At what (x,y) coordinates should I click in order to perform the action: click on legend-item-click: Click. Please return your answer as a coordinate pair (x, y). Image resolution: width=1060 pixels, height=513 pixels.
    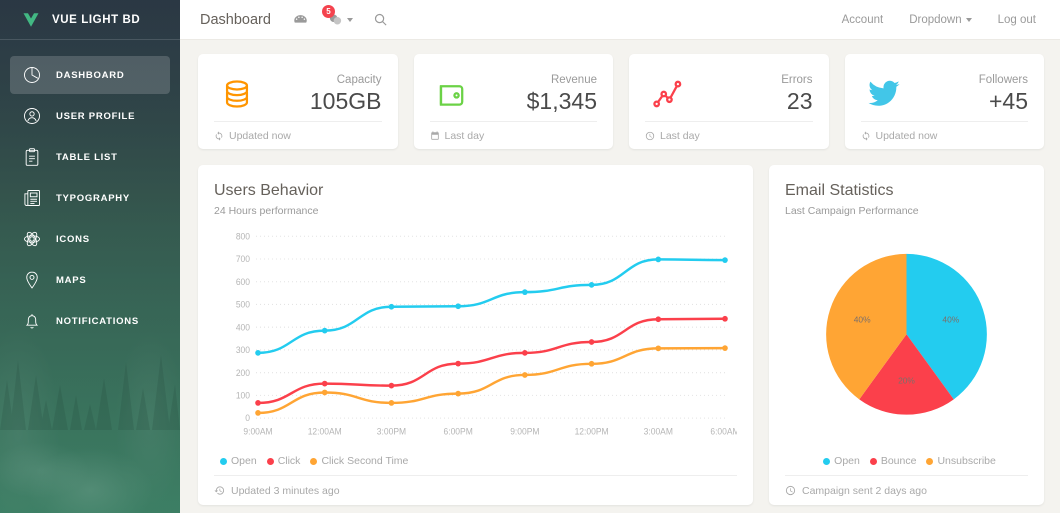
    Looking at the image, I should click on (283, 461).